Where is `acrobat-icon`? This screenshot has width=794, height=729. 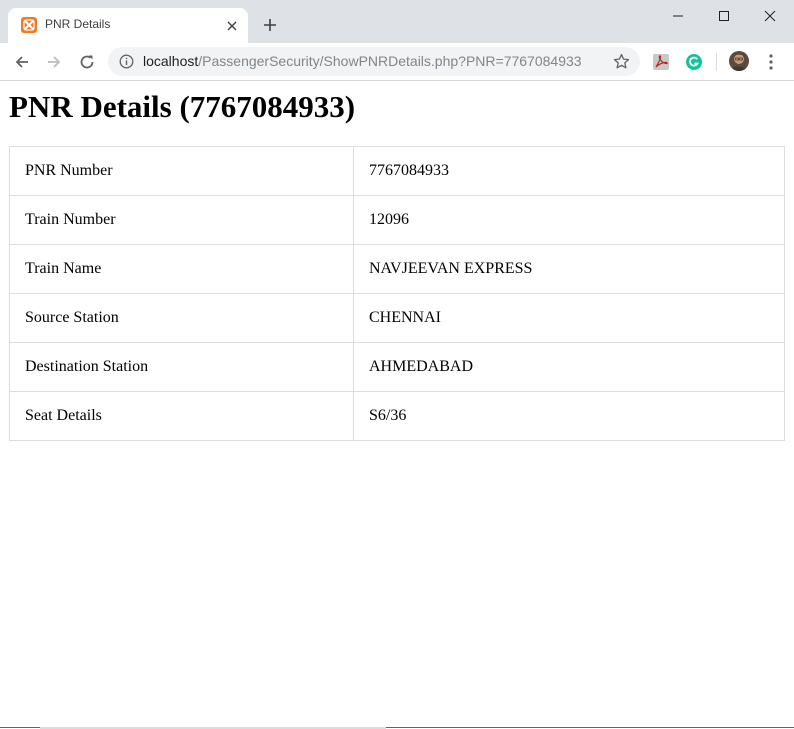 acrobat-icon is located at coordinates (661, 62).